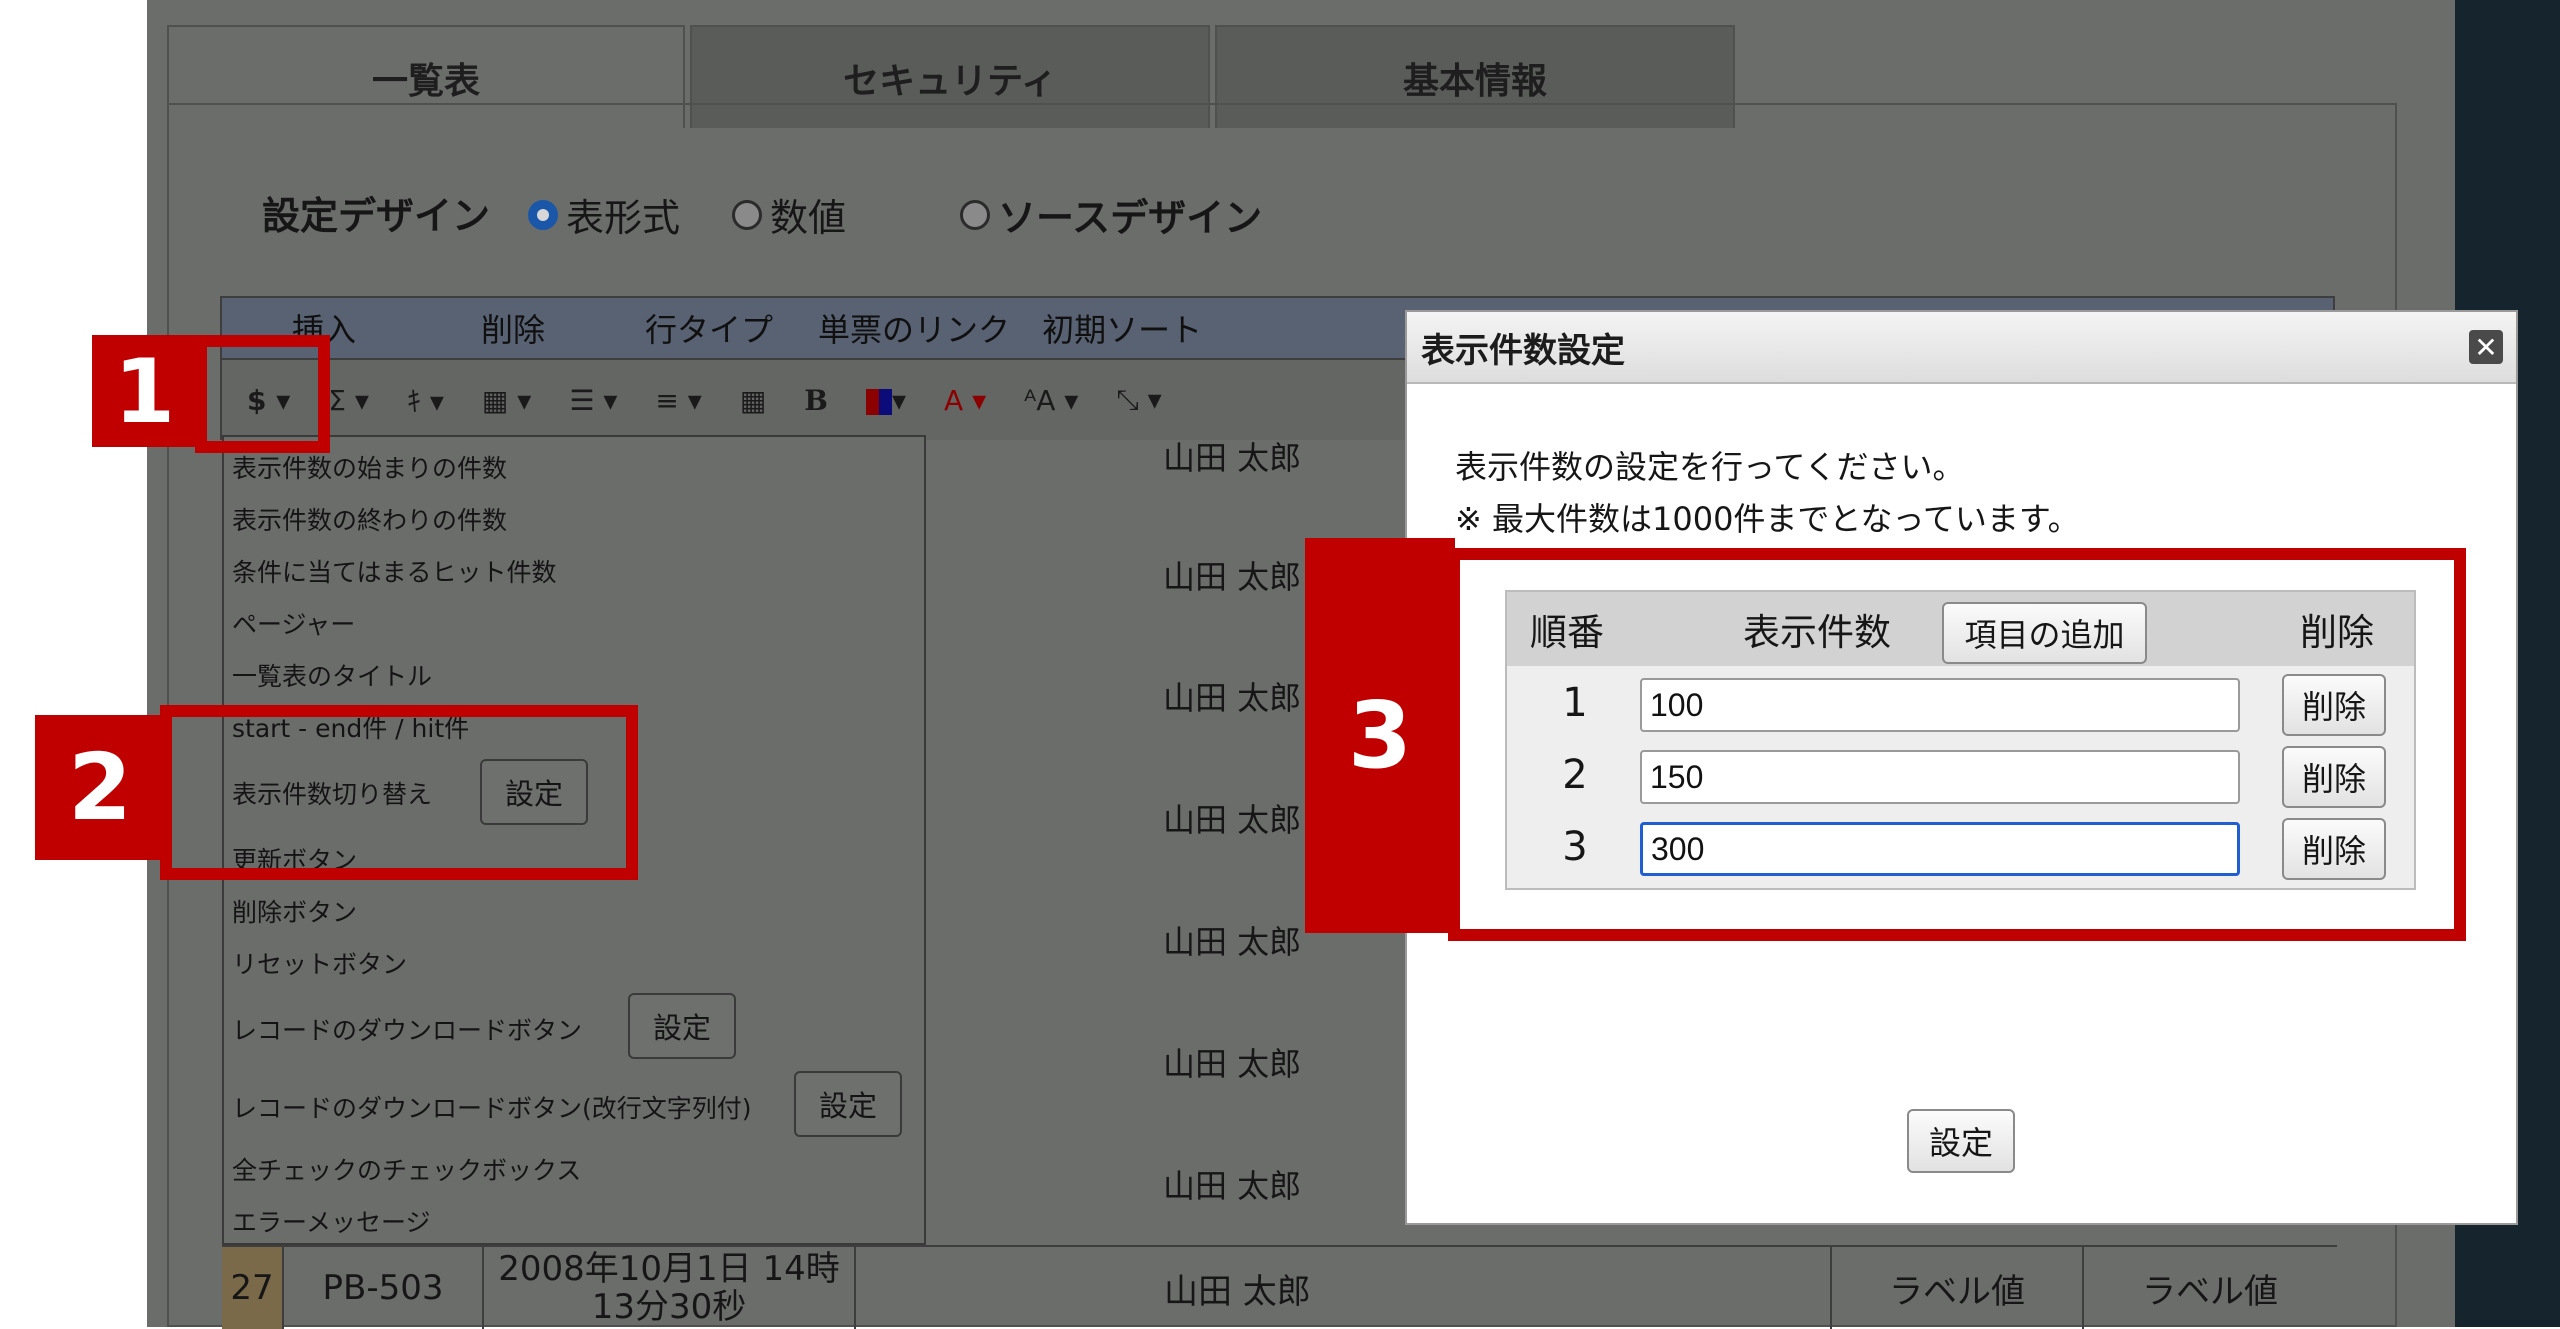 Image resolution: width=2560 pixels, height=1329 pixels. I want to click on dropdown-item: 表示件数の始まりの件数, so click(369, 467).